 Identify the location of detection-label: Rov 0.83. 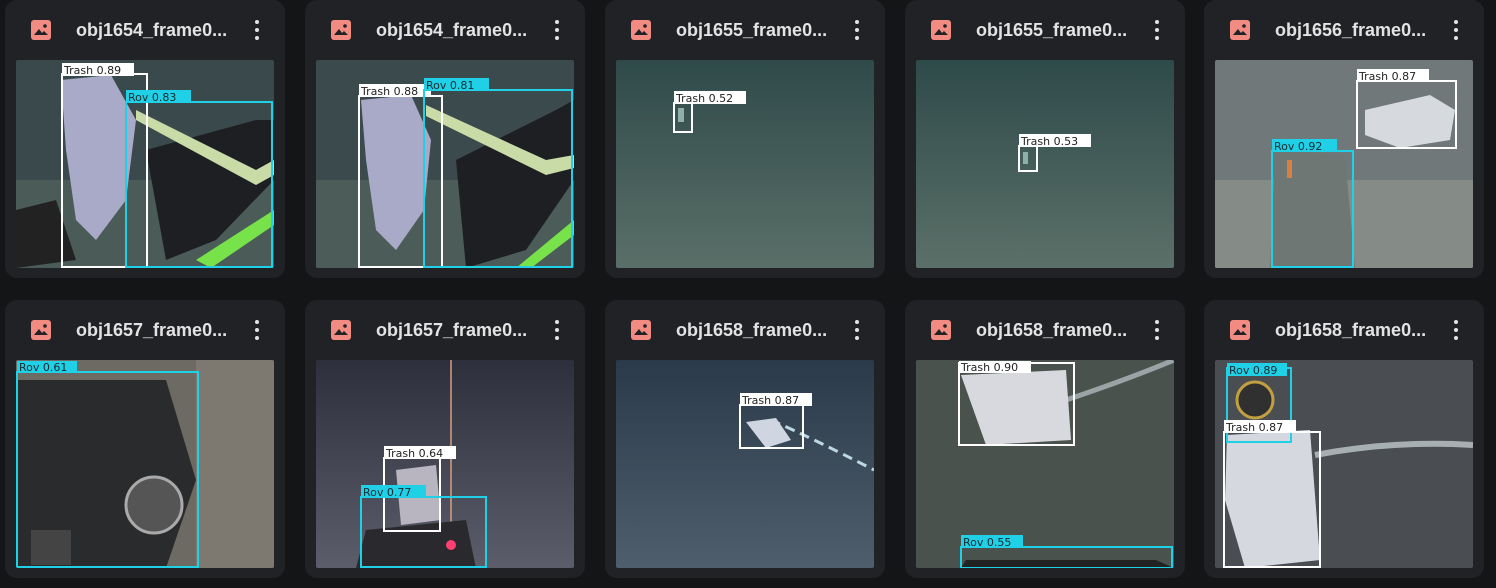
(152, 97).